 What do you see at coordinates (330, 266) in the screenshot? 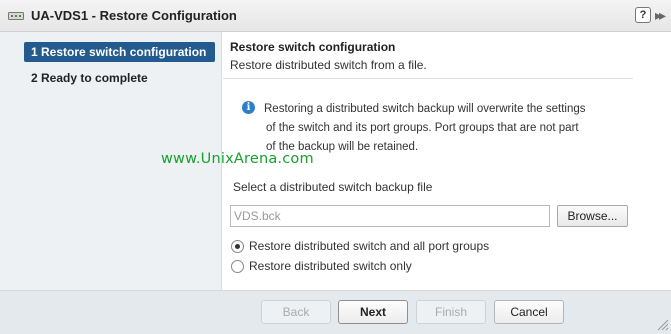
I see `radio-label: Restore distributed switch only` at bounding box center [330, 266].